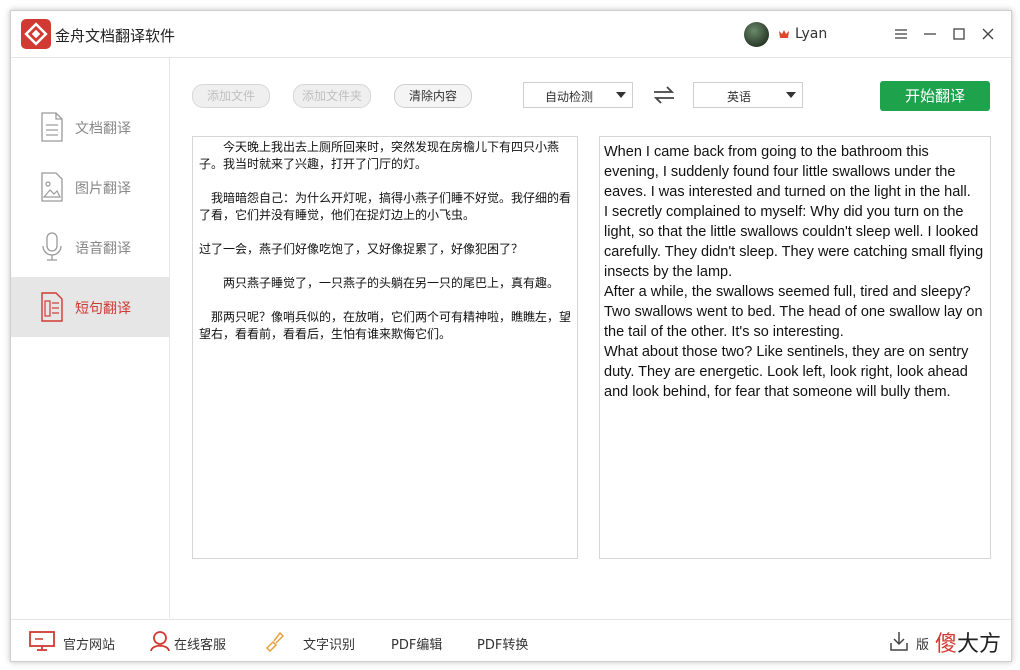  Describe the element at coordinates (568, 97) in the screenshot. I see `source-language-value: 自动检测` at that location.